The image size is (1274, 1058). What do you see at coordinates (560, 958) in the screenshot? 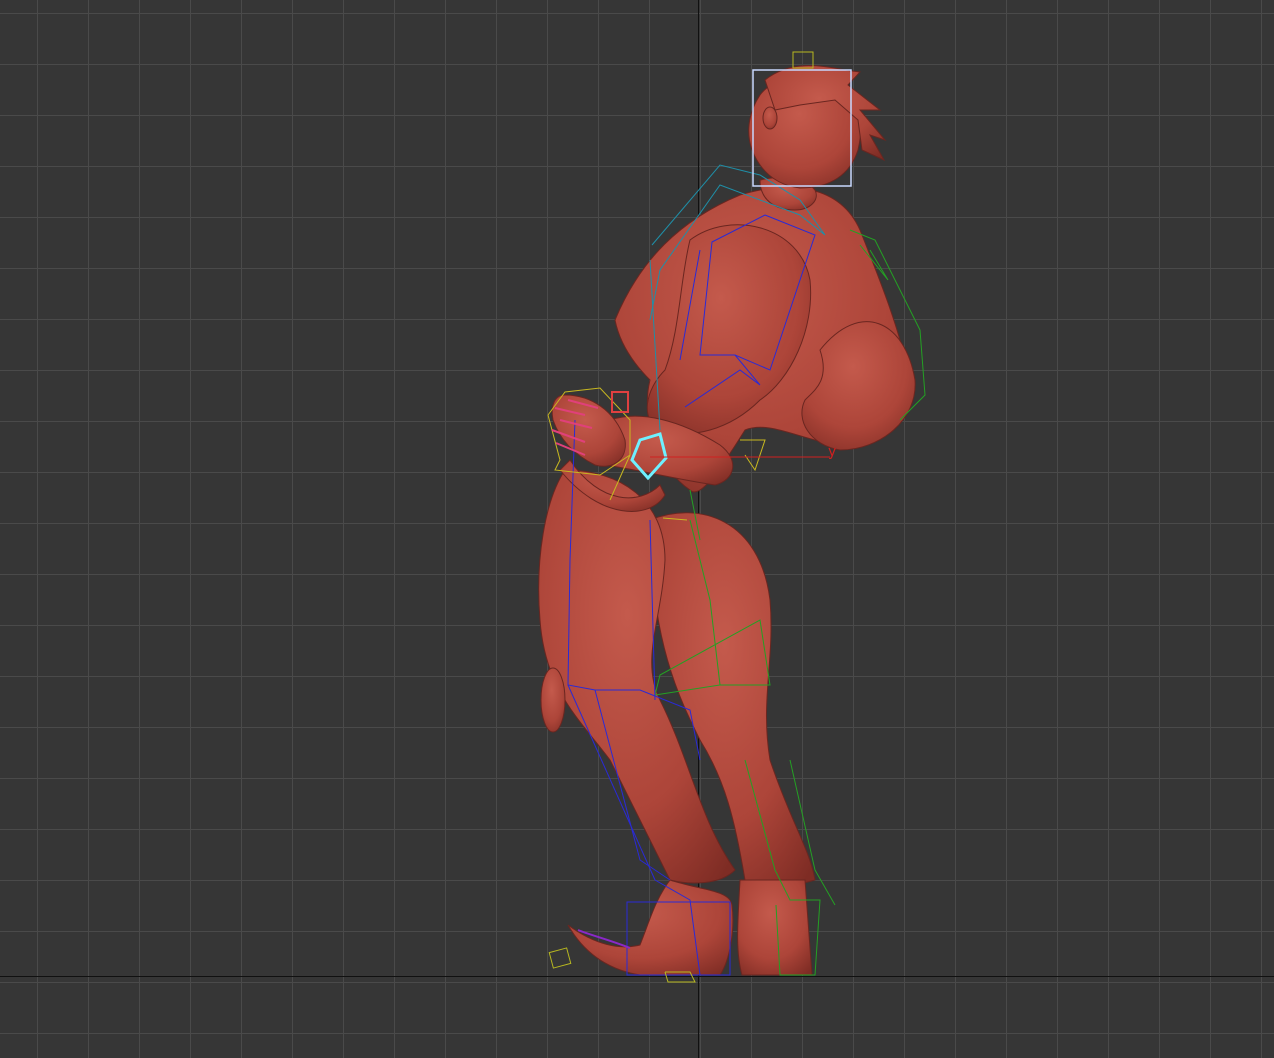
I see `foot-toe-control` at bounding box center [560, 958].